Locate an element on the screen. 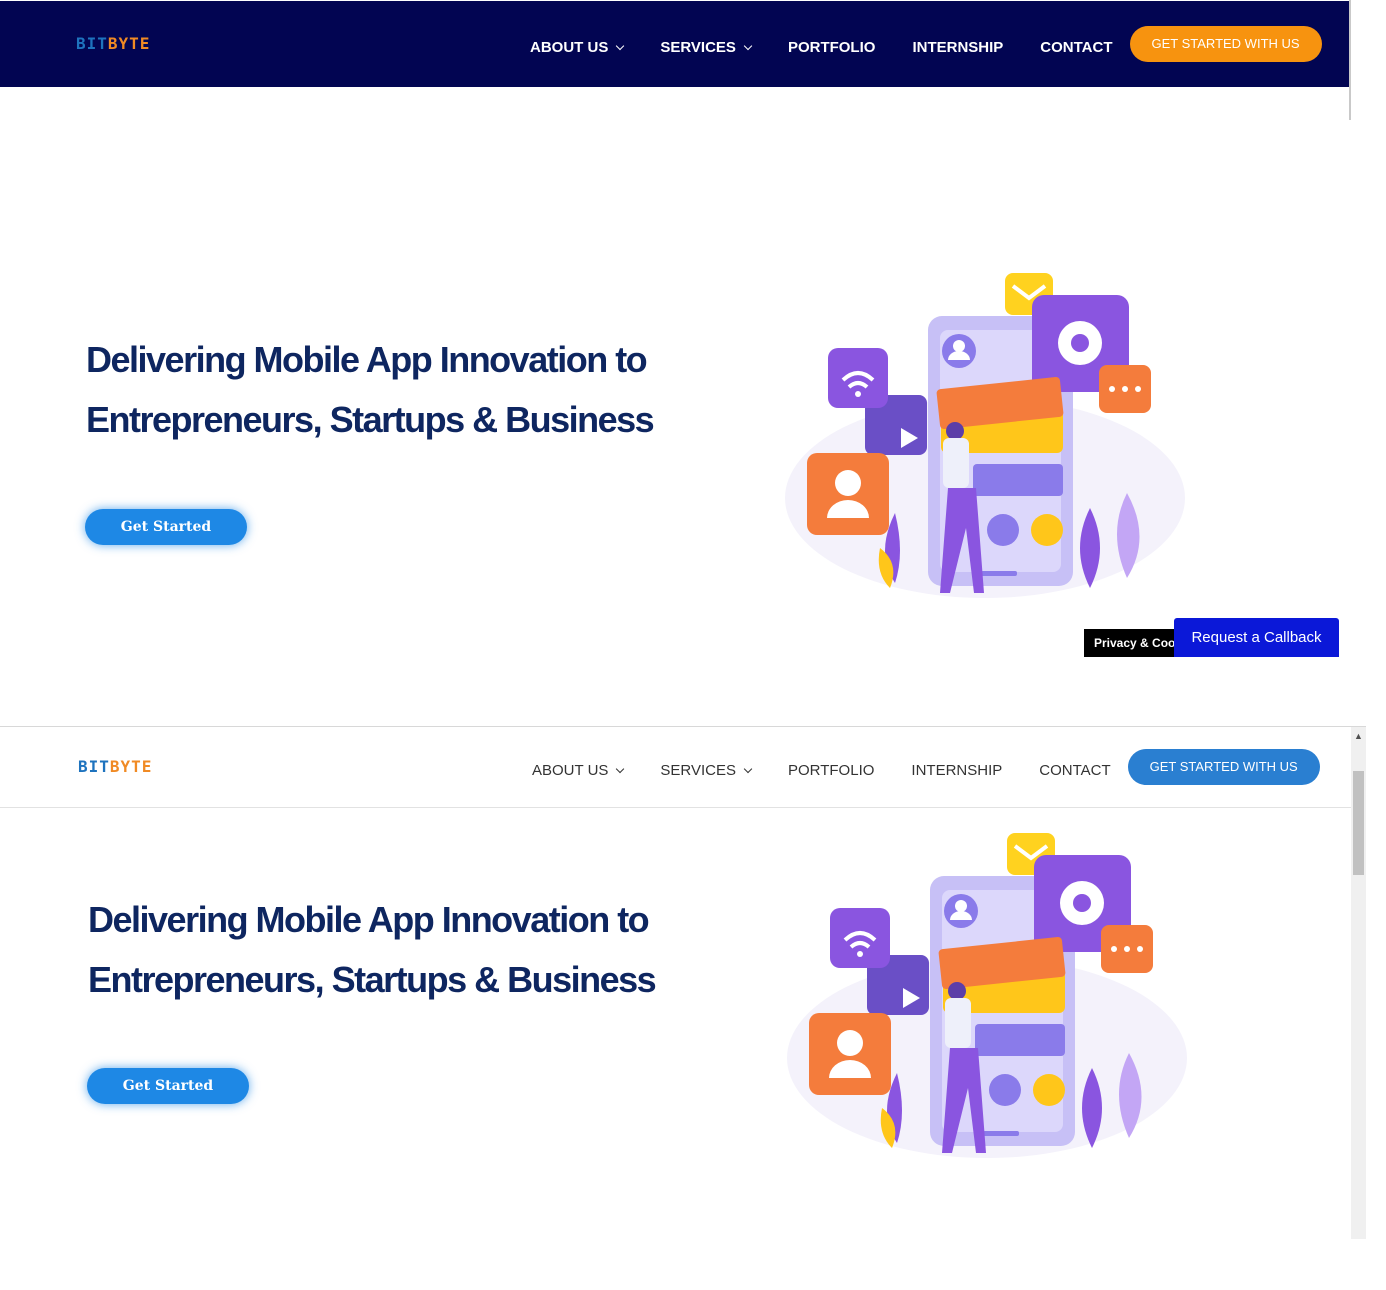 This screenshot has height=1290, width=1386. window-edge is located at coordinates (1350, 60).